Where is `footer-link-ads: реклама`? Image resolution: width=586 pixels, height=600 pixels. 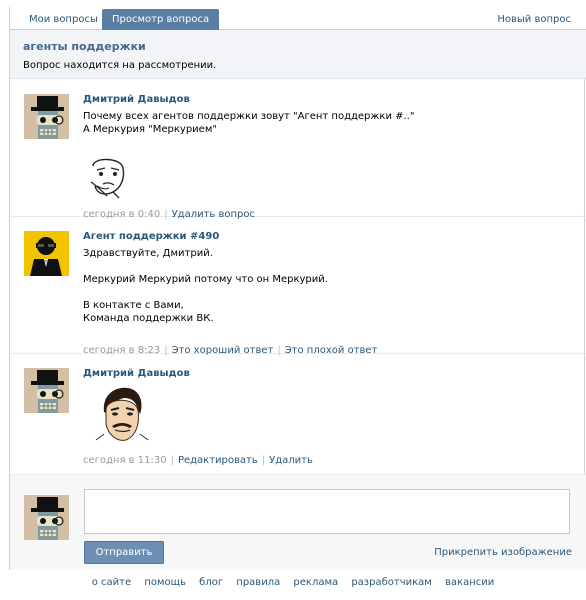
footer-link-ads: реклама is located at coordinates (315, 582).